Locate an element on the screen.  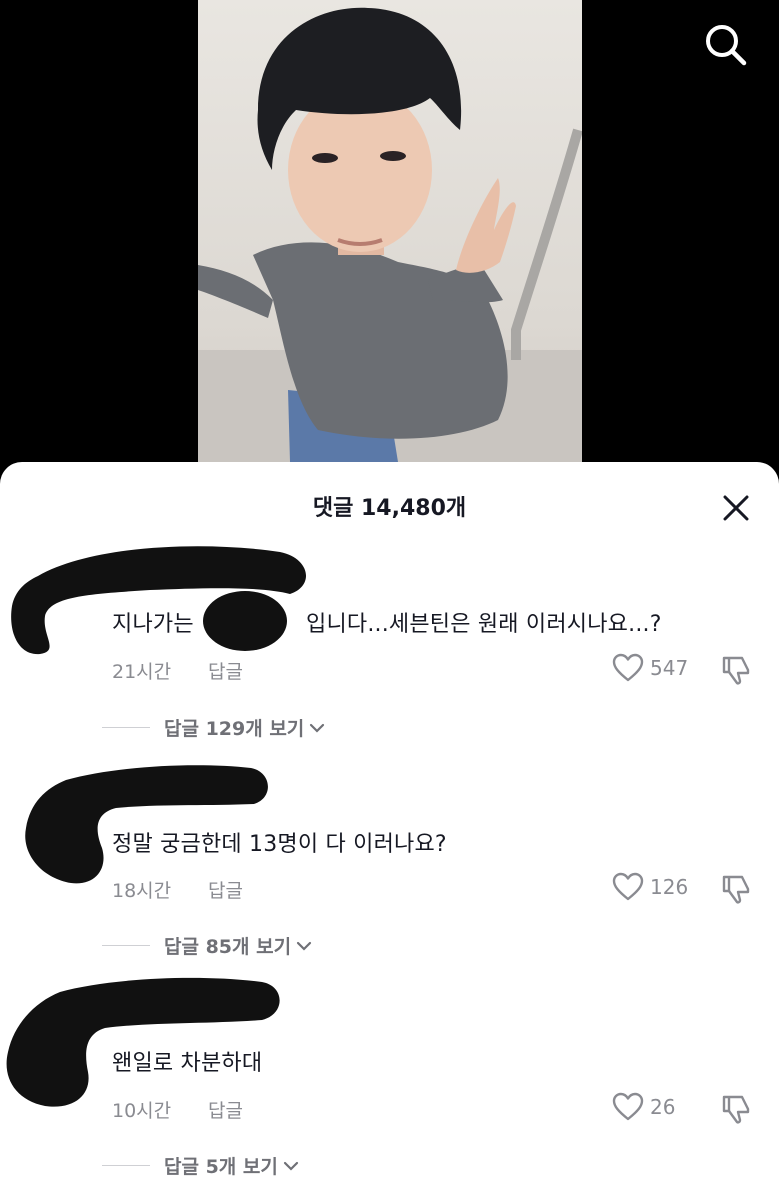
view-replies-button: 답글 129개 보기 is located at coordinates (214, 727).